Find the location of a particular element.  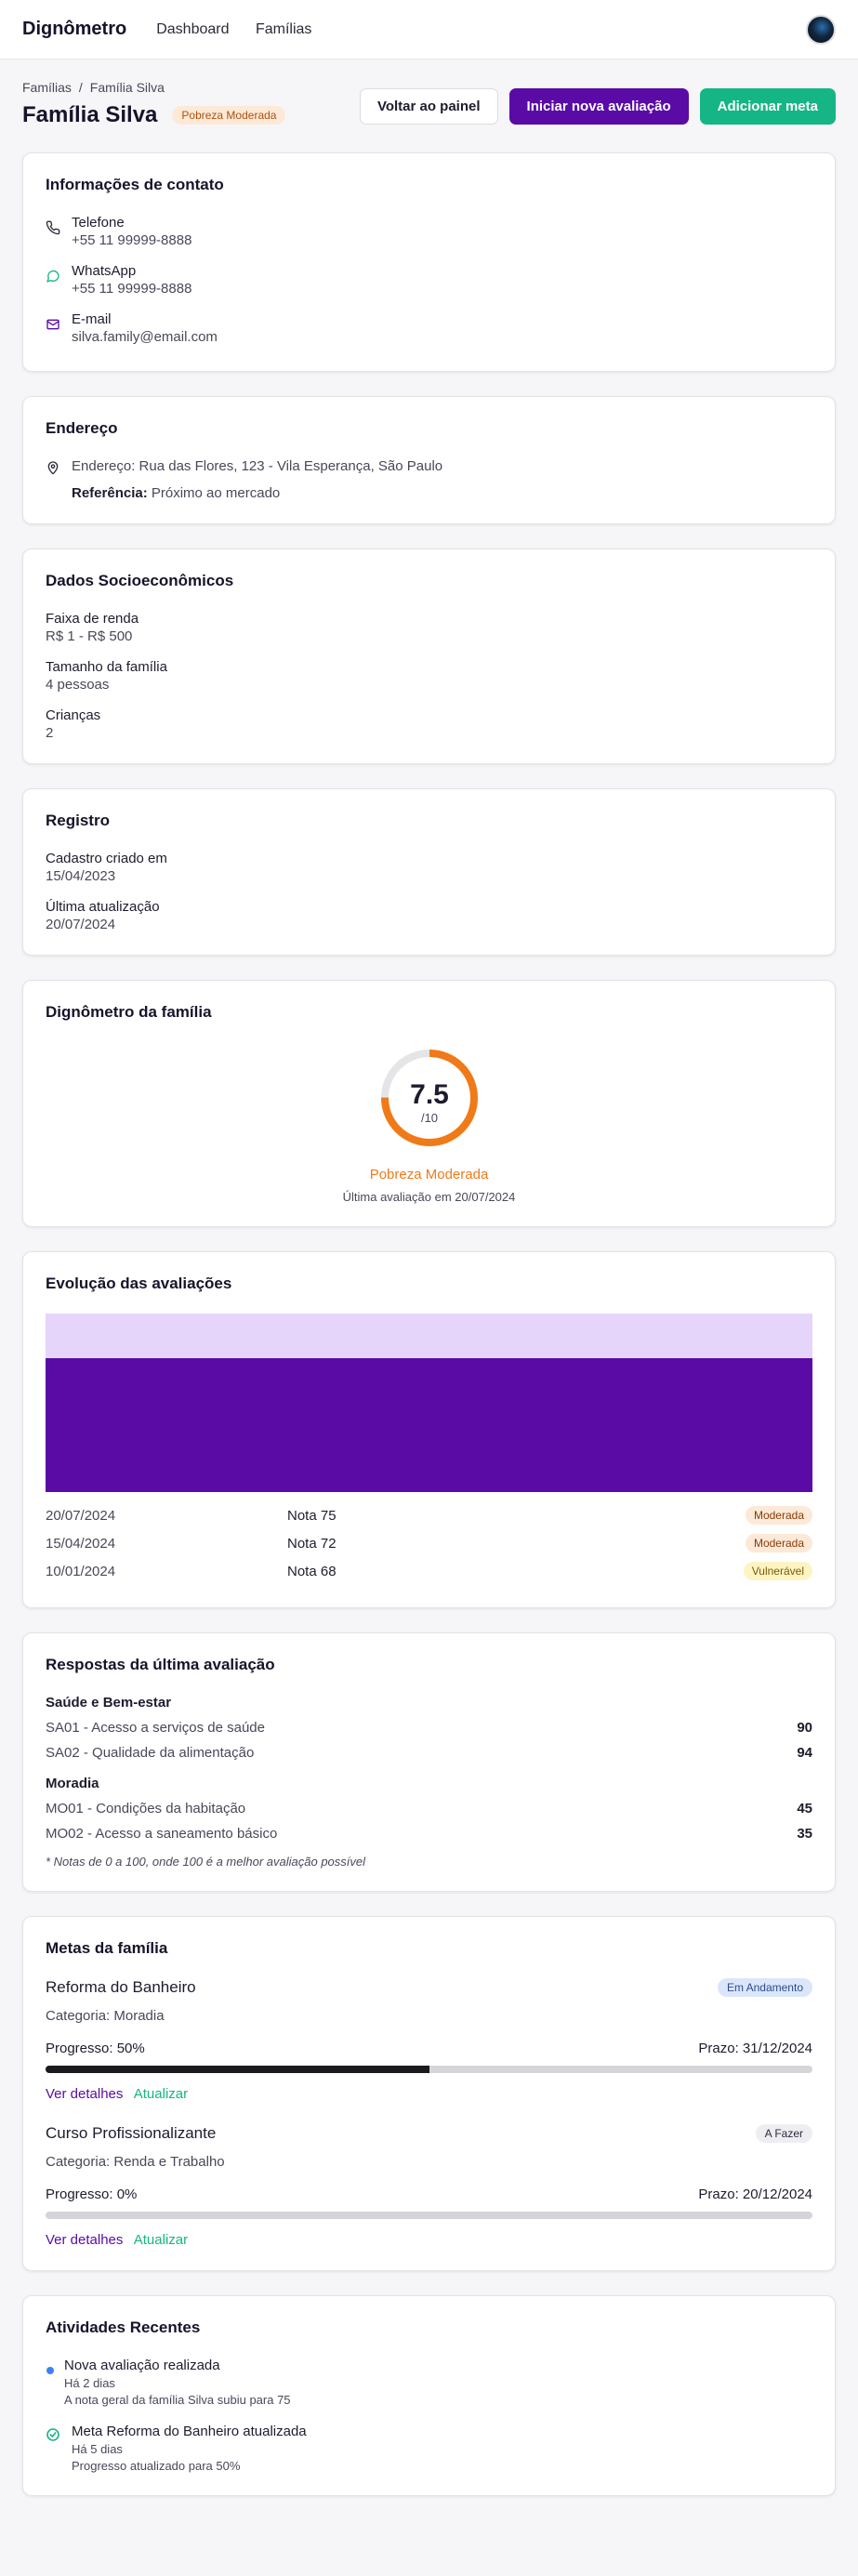

answer-row: SA01 - Acesso a serviços de saúde 90 is located at coordinates (429, 1728).